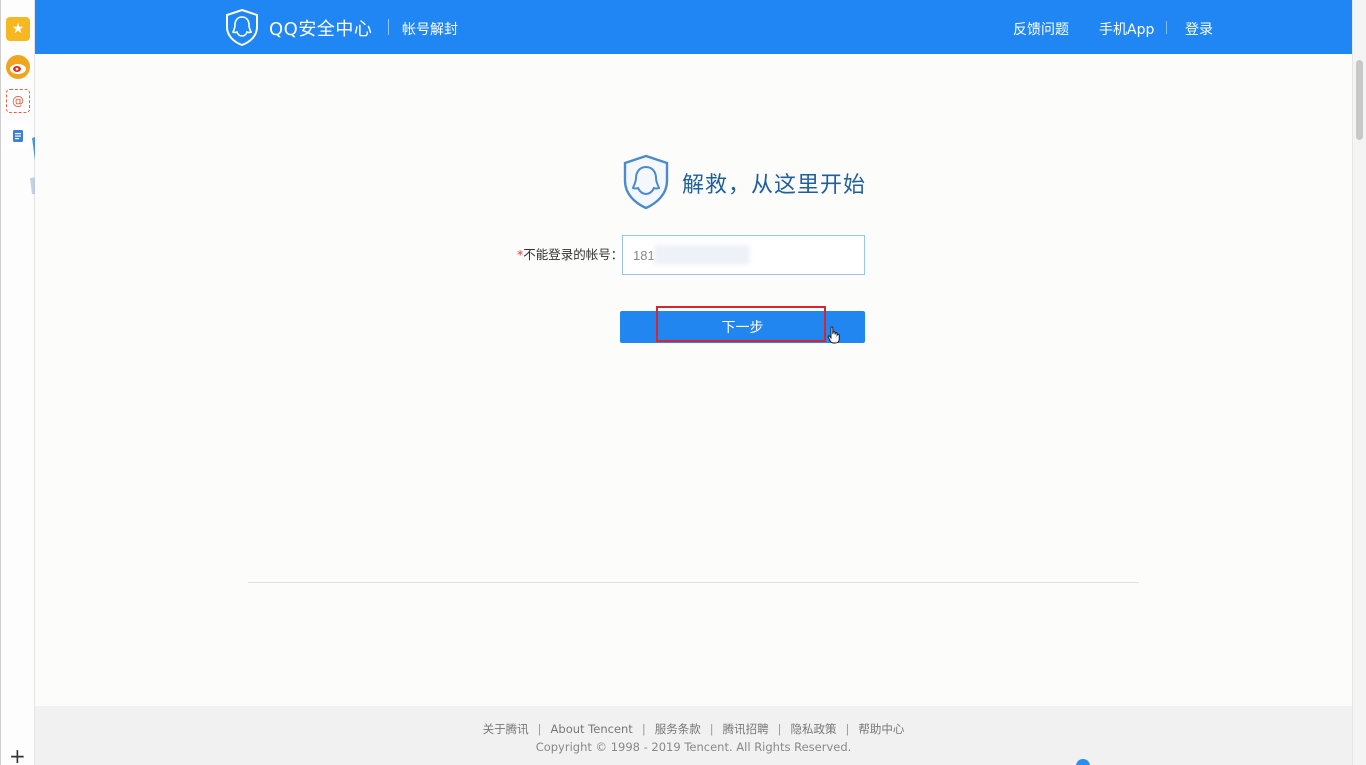 The image size is (1366, 765). I want to click on footer-link-about-tencent-cn: 关于腾讯, so click(506, 729).